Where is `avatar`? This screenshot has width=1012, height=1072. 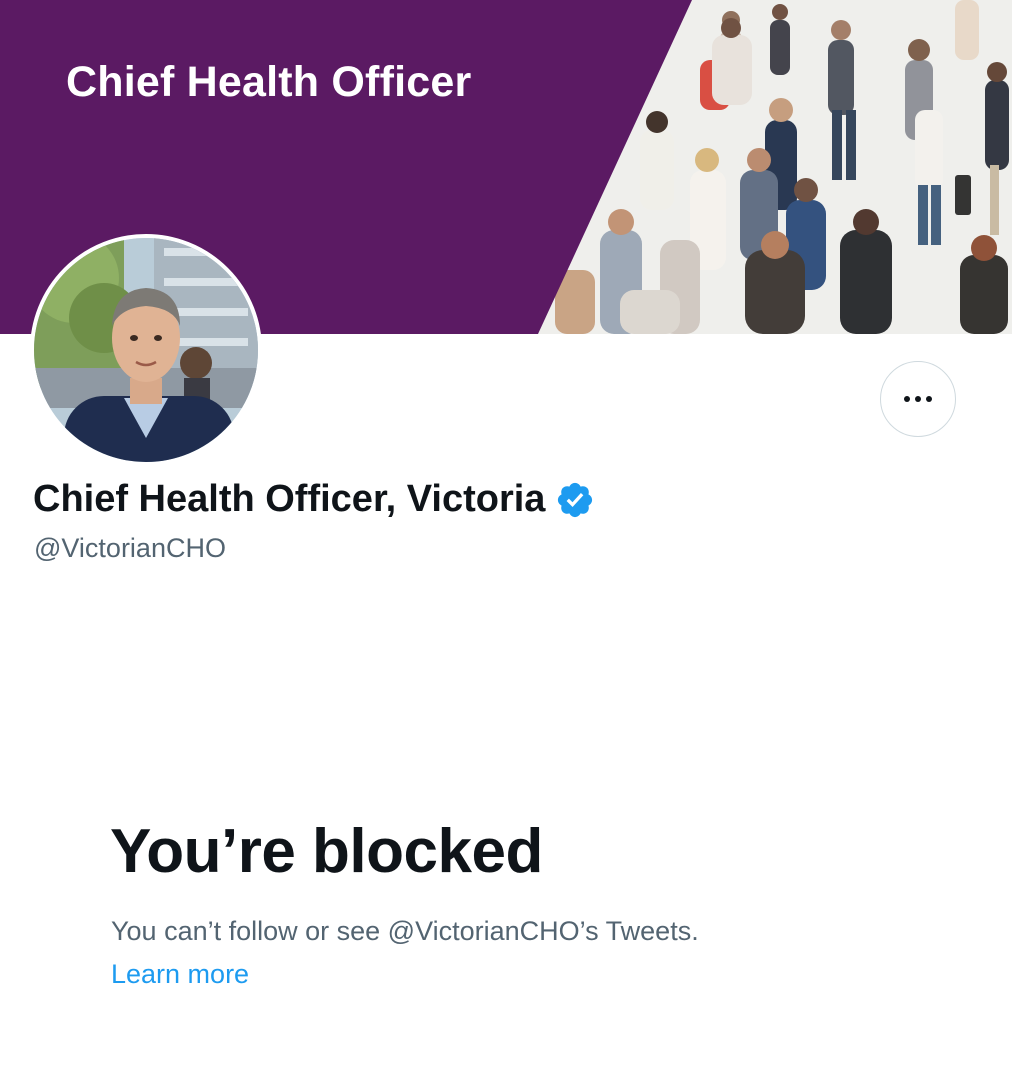 avatar is located at coordinates (146, 350).